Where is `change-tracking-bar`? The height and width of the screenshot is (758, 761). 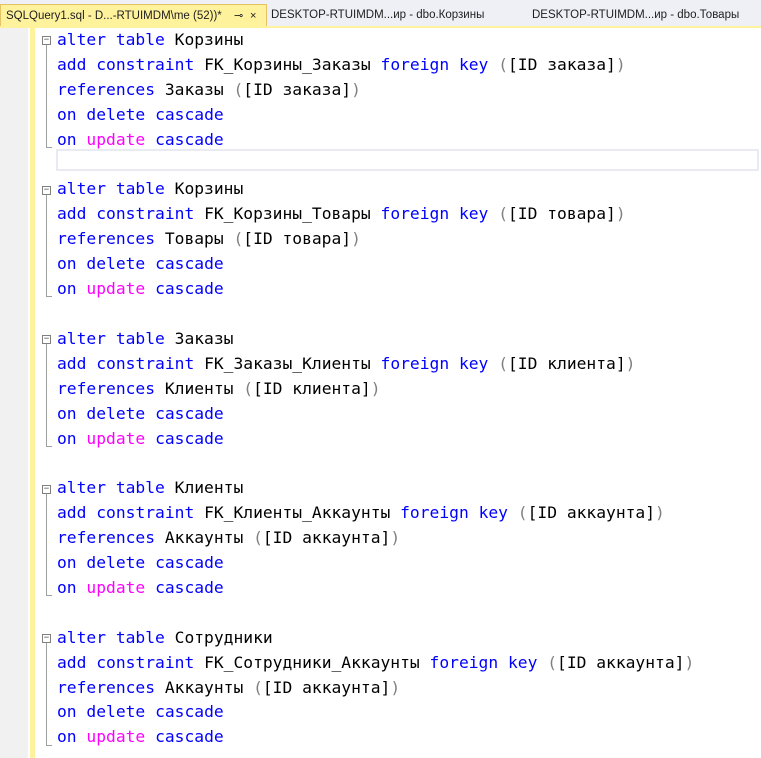
change-tracking-bar is located at coordinates (32, 393).